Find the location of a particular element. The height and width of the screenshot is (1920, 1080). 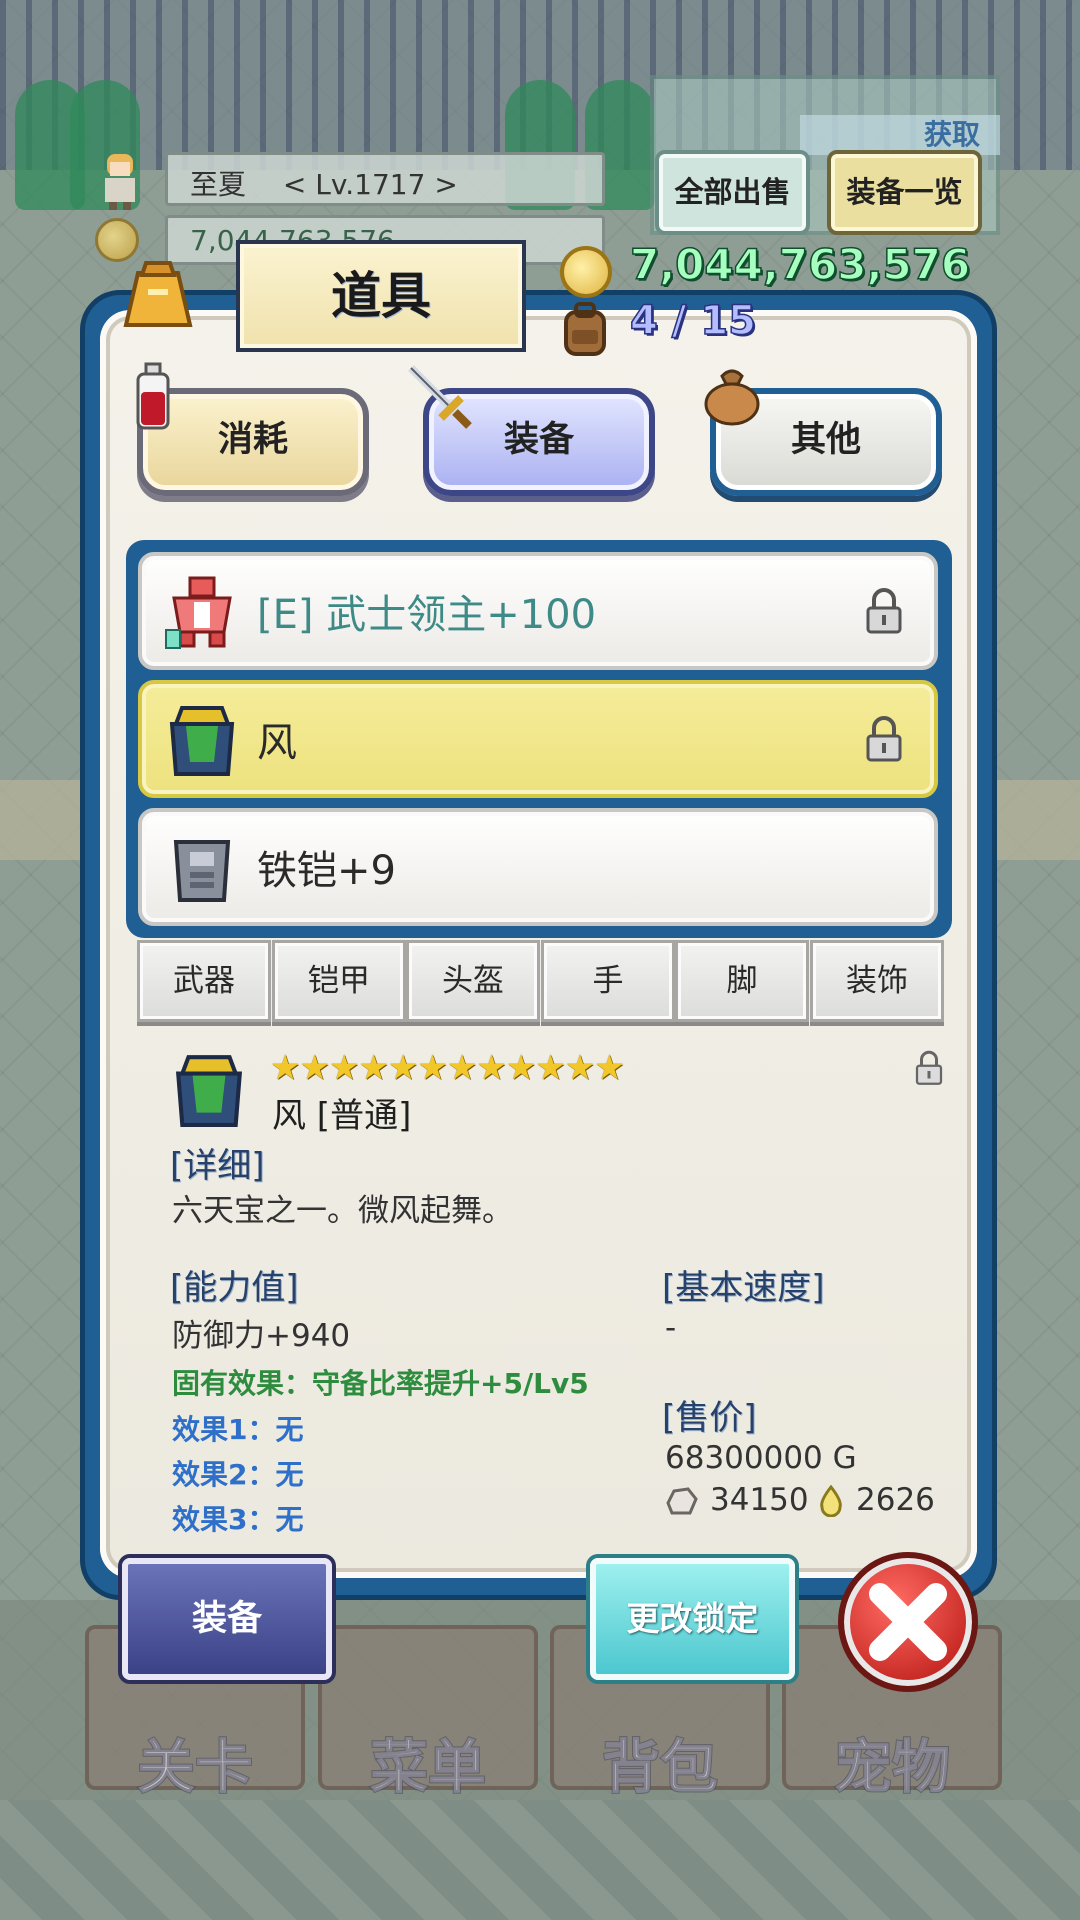

tab-hand: 手 is located at coordinates (608, 981).